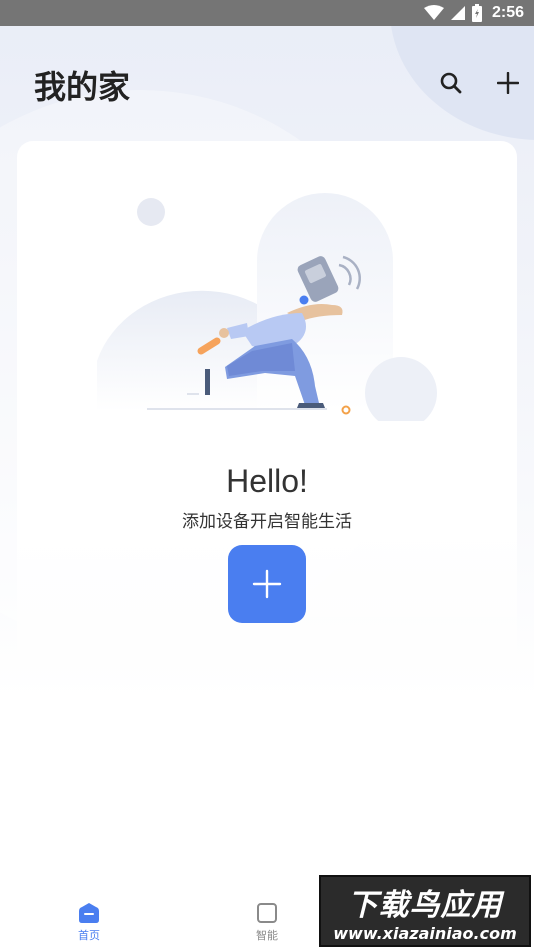 The height and width of the screenshot is (950, 534). I want to click on smart-square-icon, so click(267, 913).